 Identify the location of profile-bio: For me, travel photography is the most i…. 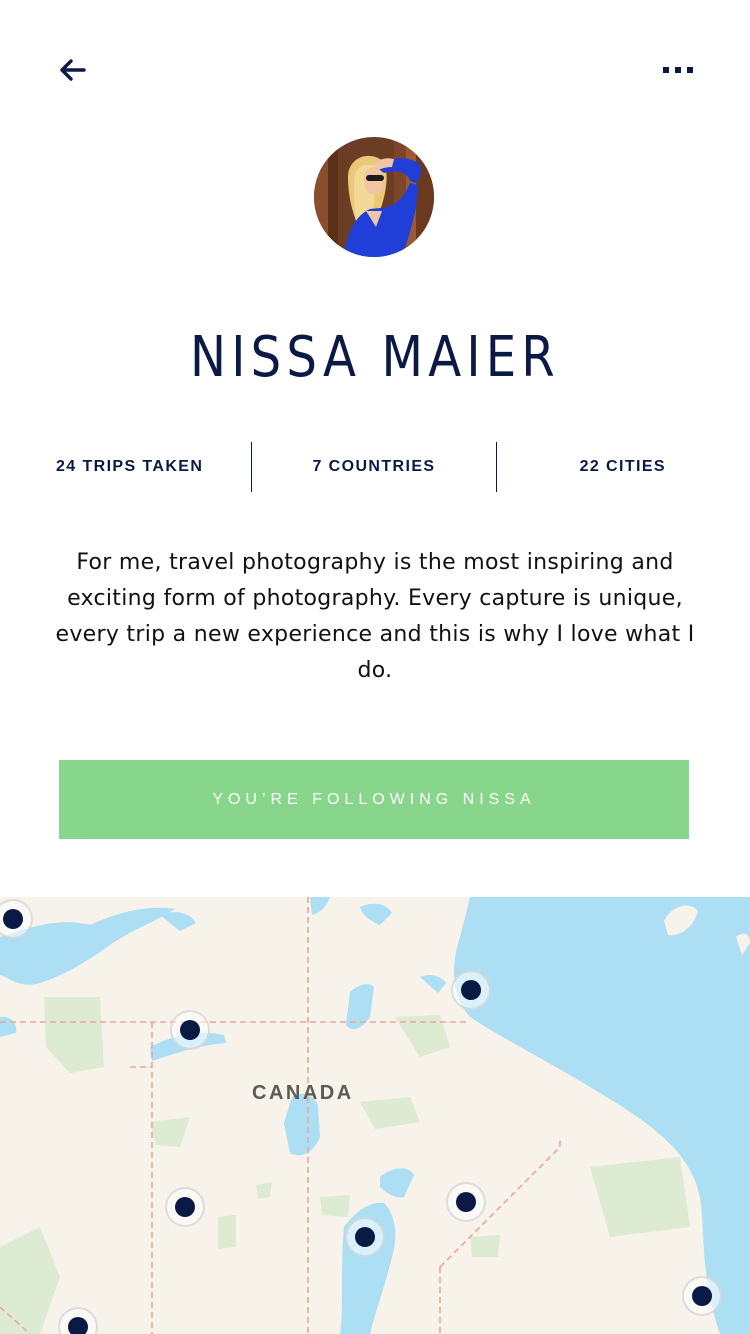
(375, 616).